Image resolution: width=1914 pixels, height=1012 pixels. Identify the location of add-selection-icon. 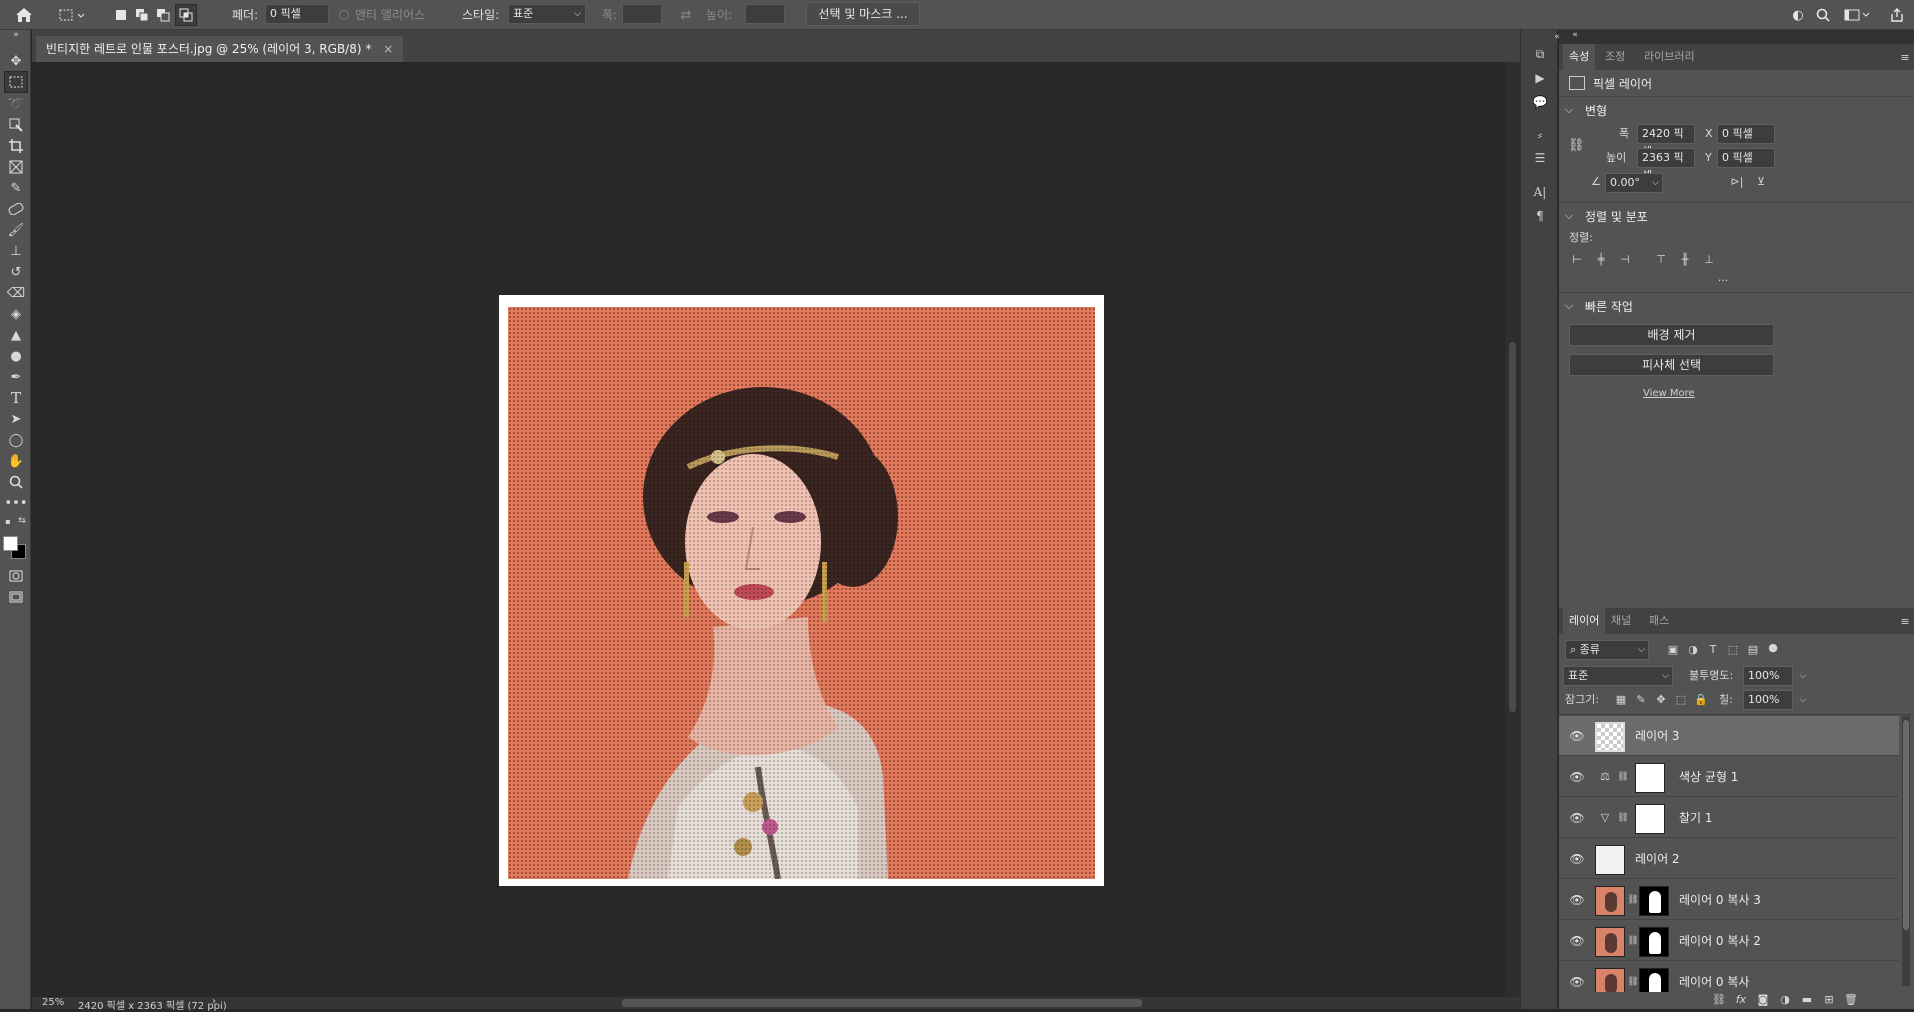
(142, 15).